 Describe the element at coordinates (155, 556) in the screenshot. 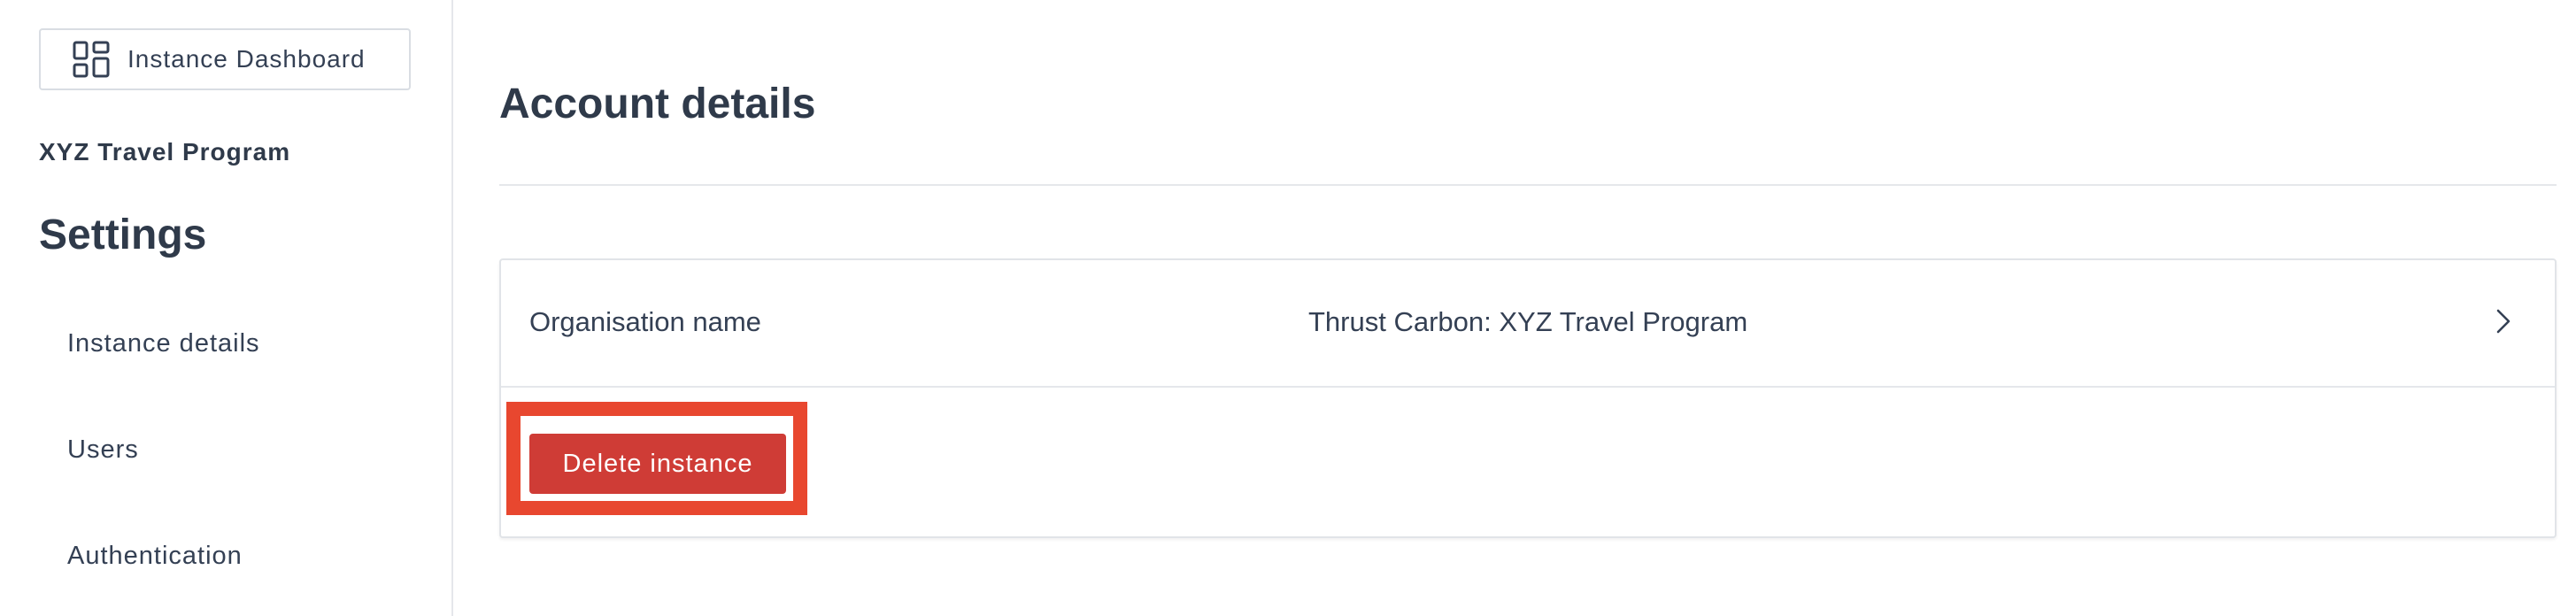

I see `sidebar-item-authentication: Authentication` at that location.